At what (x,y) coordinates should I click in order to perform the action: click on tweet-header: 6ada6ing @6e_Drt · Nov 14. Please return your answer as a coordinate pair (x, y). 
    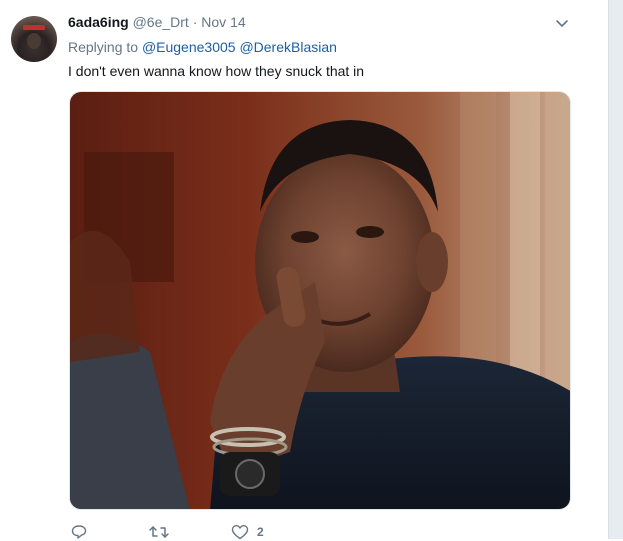
    Looking at the image, I should click on (157, 22).